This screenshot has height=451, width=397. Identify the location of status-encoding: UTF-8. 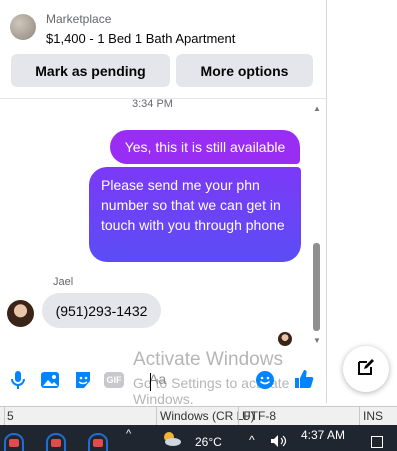
(259, 416).